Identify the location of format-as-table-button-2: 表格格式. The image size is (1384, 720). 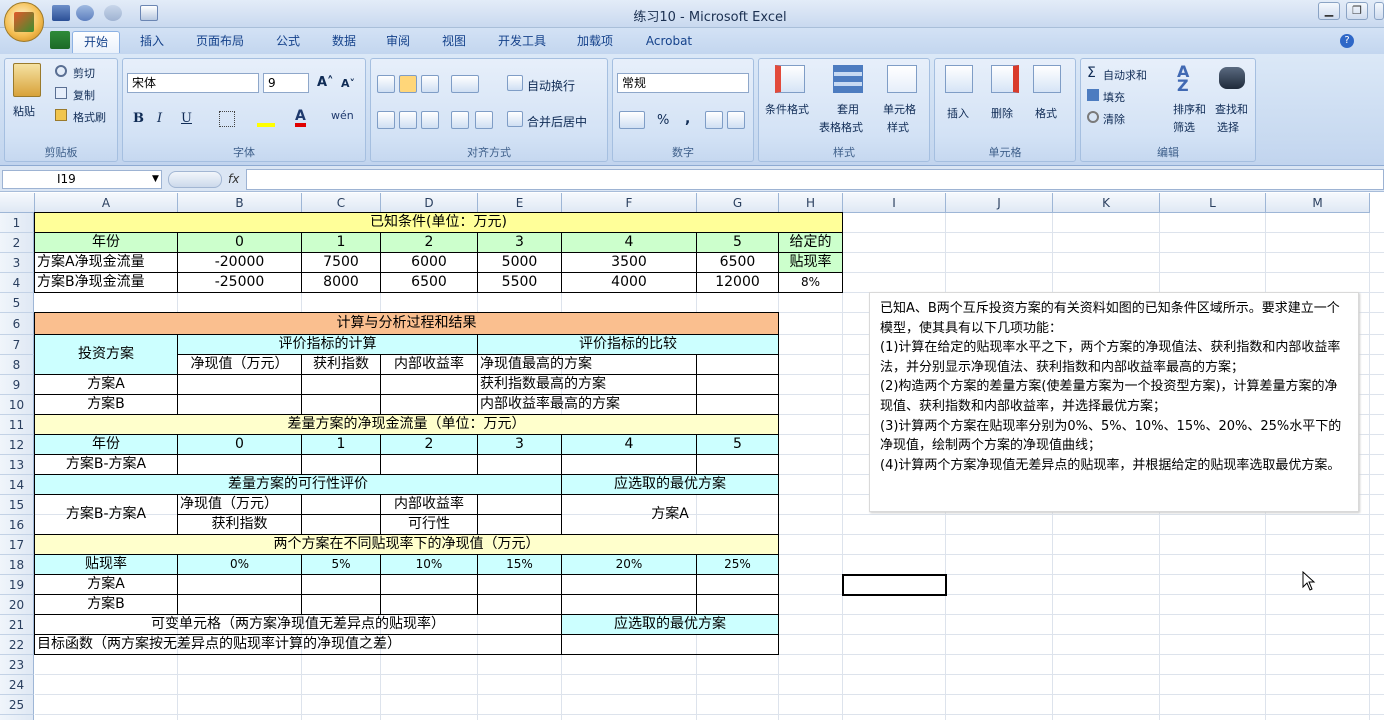
(841, 127).